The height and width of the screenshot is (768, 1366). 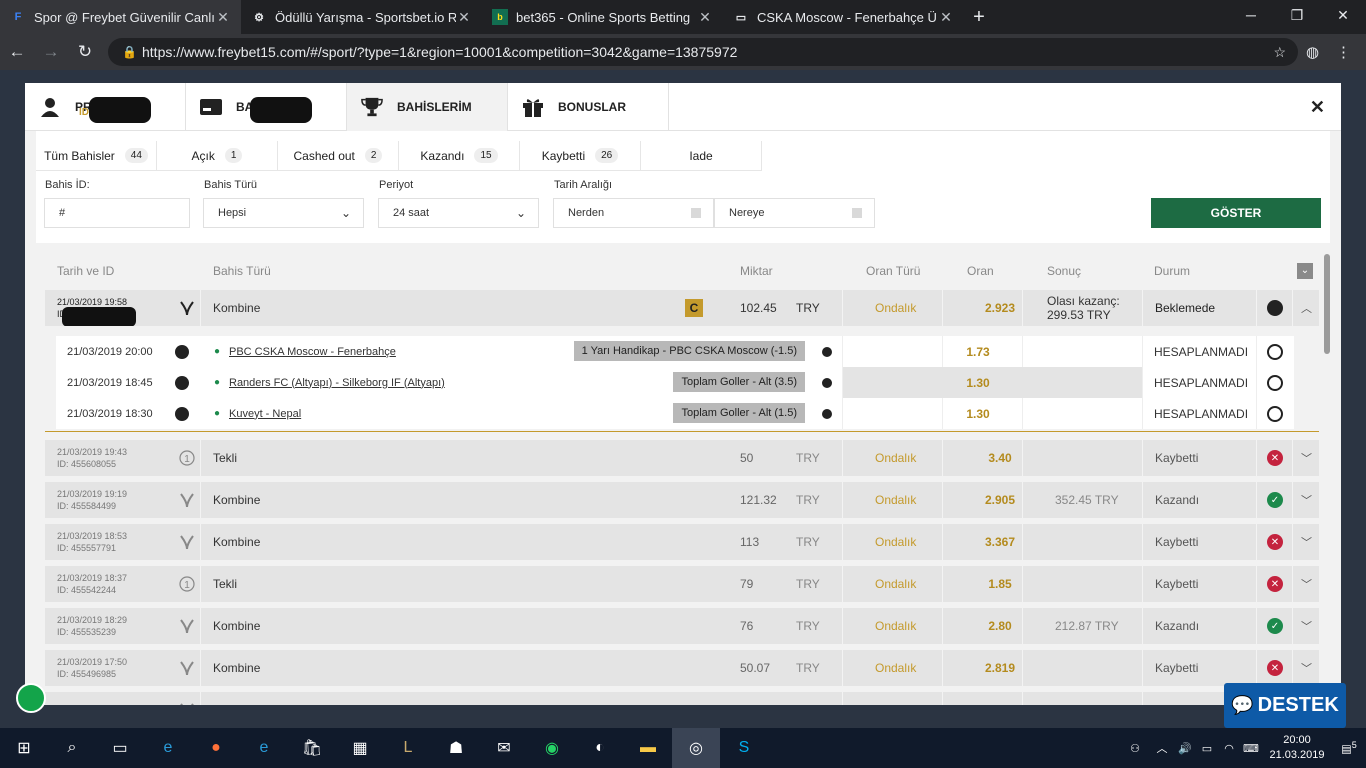 I want to click on single-bet-icon: 1, so click(x=187, y=458).